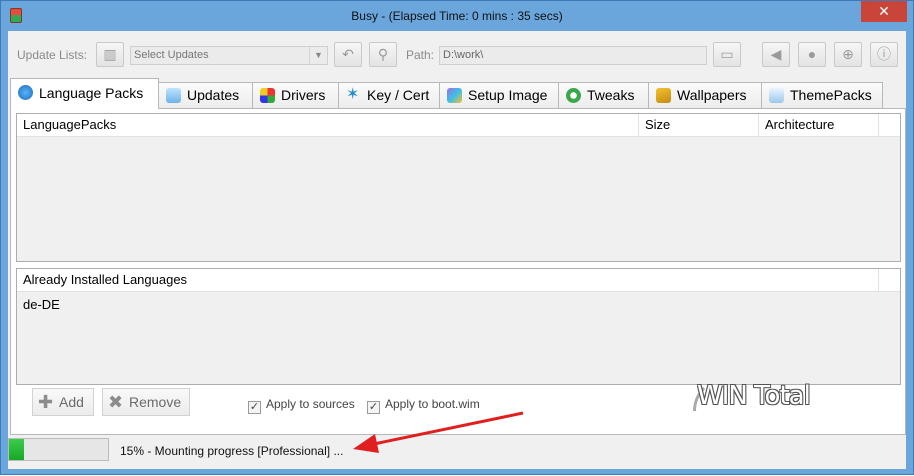 Image resolution: width=914 pixels, height=476 pixels. I want to click on tab-language-packs: Language Packs, so click(84, 93).